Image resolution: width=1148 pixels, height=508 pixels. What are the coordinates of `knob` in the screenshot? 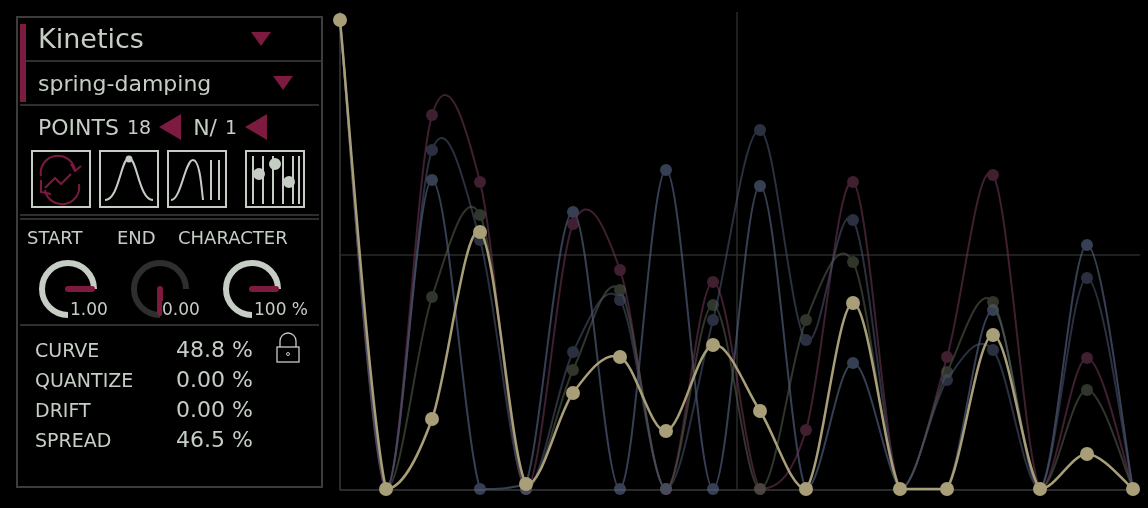 It's located at (252, 289).